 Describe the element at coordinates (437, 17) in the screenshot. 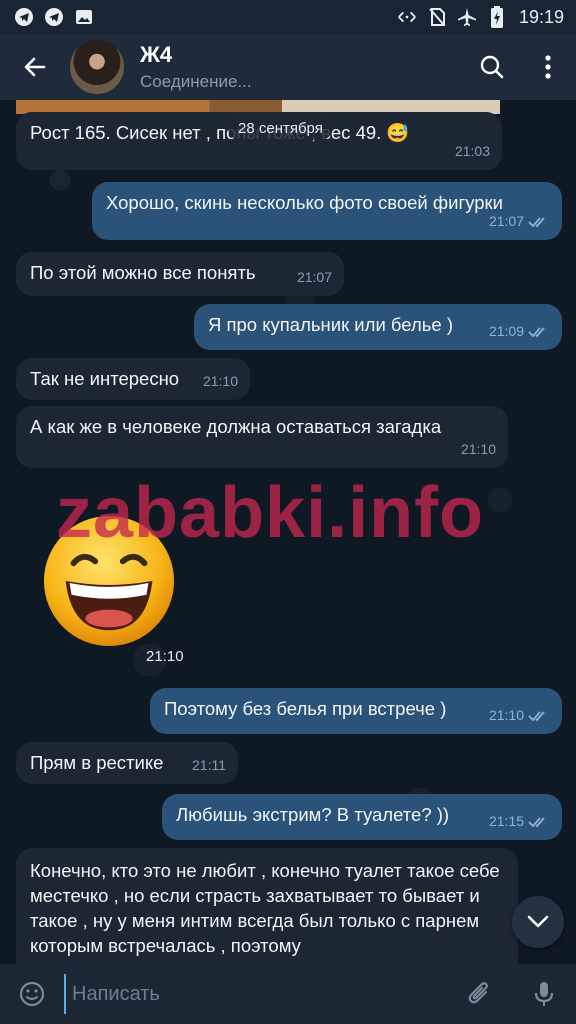

I see `no-sim-icon` at that location.